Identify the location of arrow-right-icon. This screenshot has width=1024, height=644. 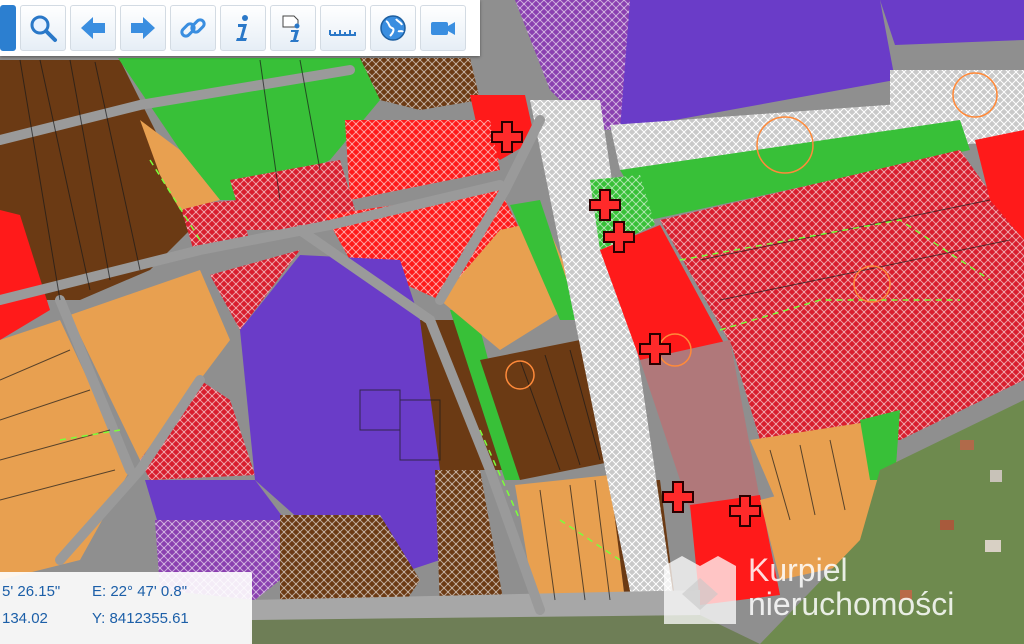
(143, 28).